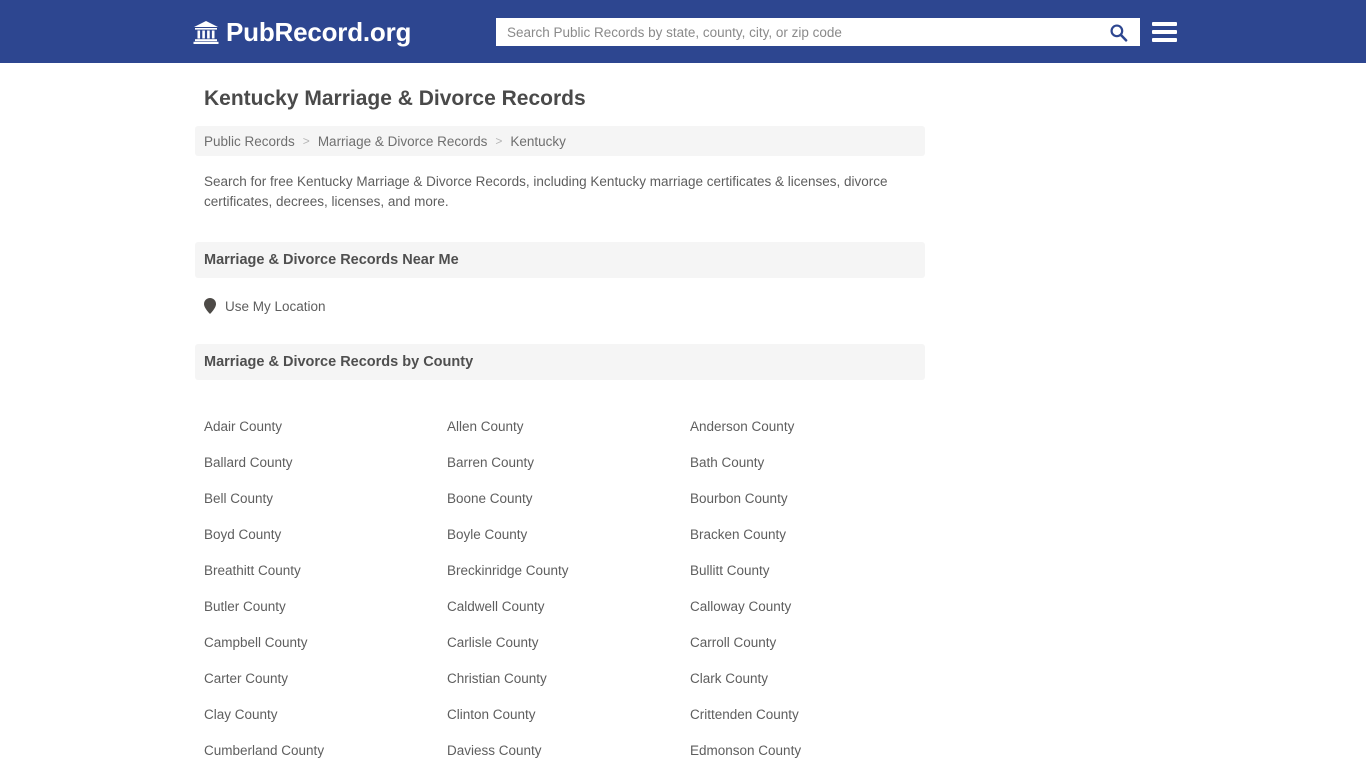 This screenshot has width=1366, height=768. Describe the element at coordinates (331, 260) in the screenshot. I see `section-header-near-me-label: Marriage & Divorce Records Near Me` at that location.